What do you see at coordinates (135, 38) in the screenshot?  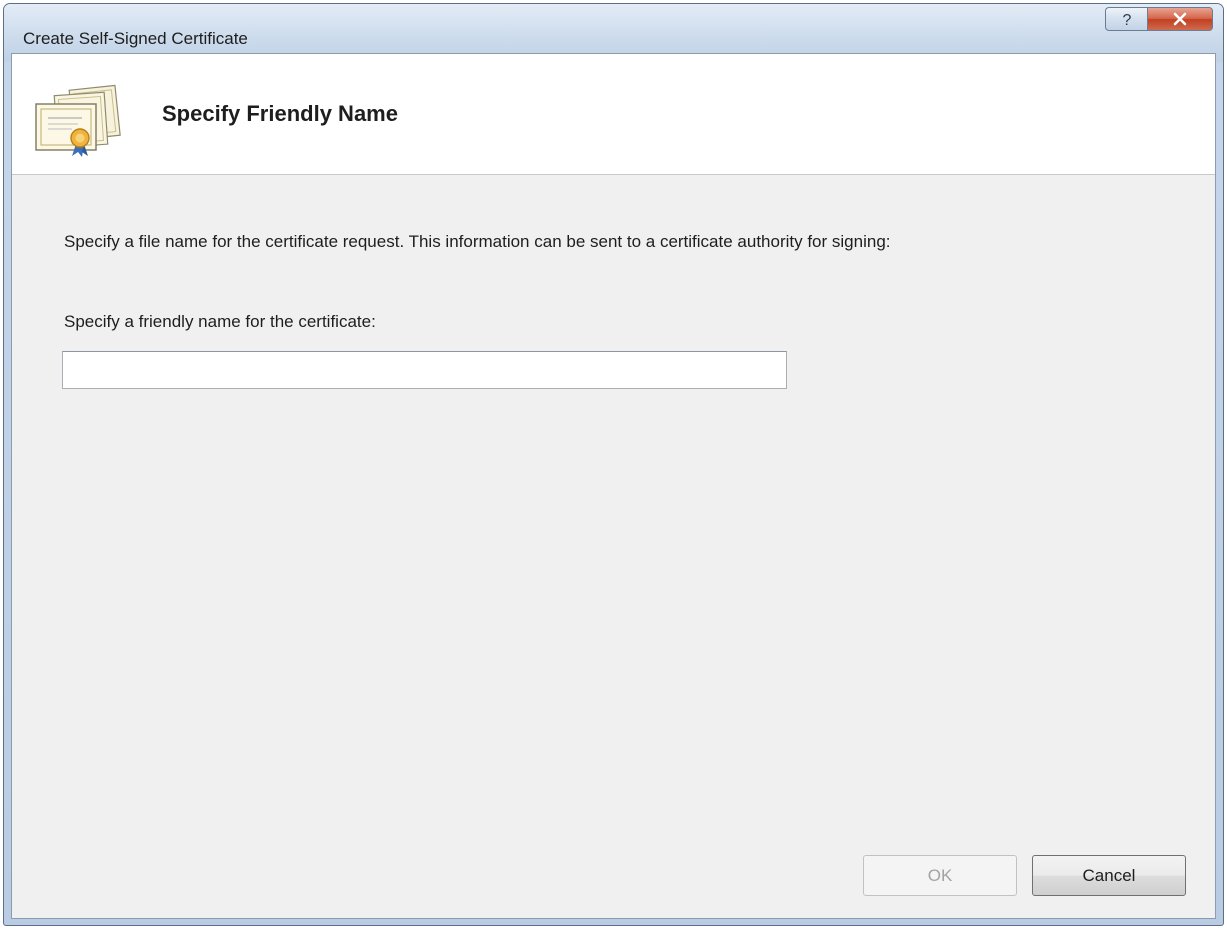 I see `window-title: Create Self-Signed Certificate` at bounding box center [135, 38].